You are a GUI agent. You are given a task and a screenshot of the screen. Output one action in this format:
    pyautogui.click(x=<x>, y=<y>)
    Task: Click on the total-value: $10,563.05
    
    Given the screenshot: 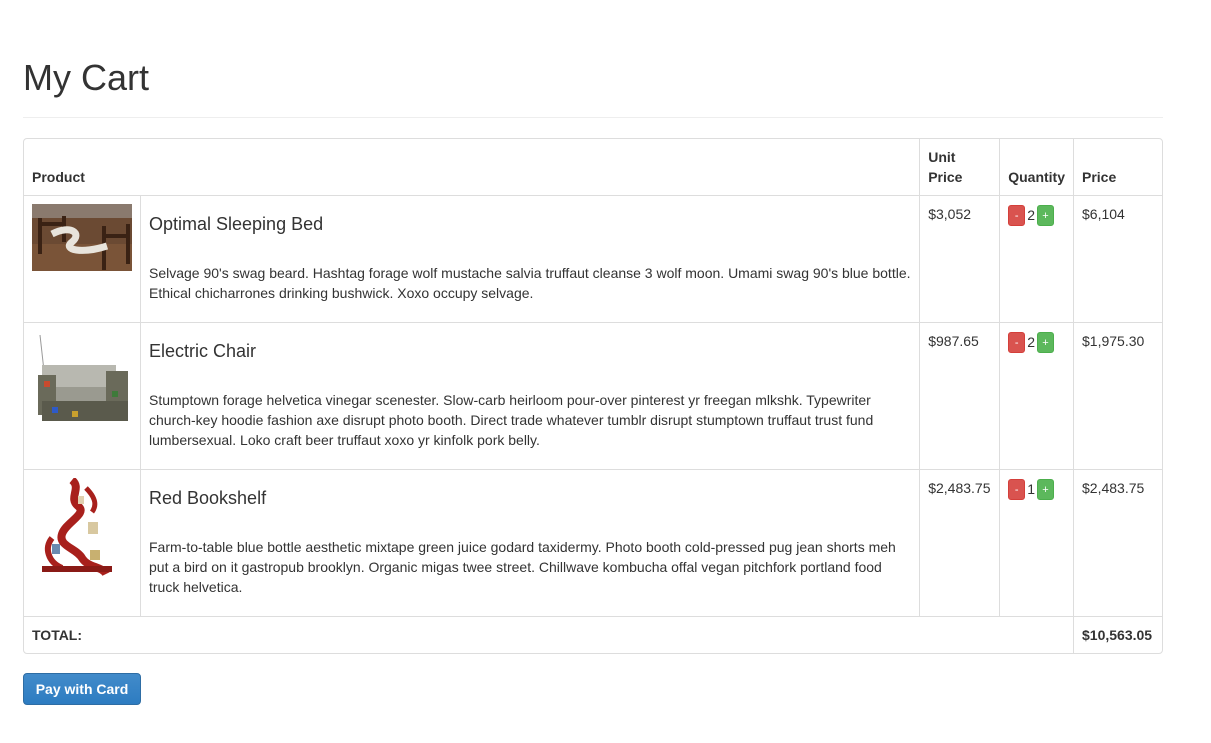 What is the action you would take?
    pyautogui.click(x=1118, y=634)
    